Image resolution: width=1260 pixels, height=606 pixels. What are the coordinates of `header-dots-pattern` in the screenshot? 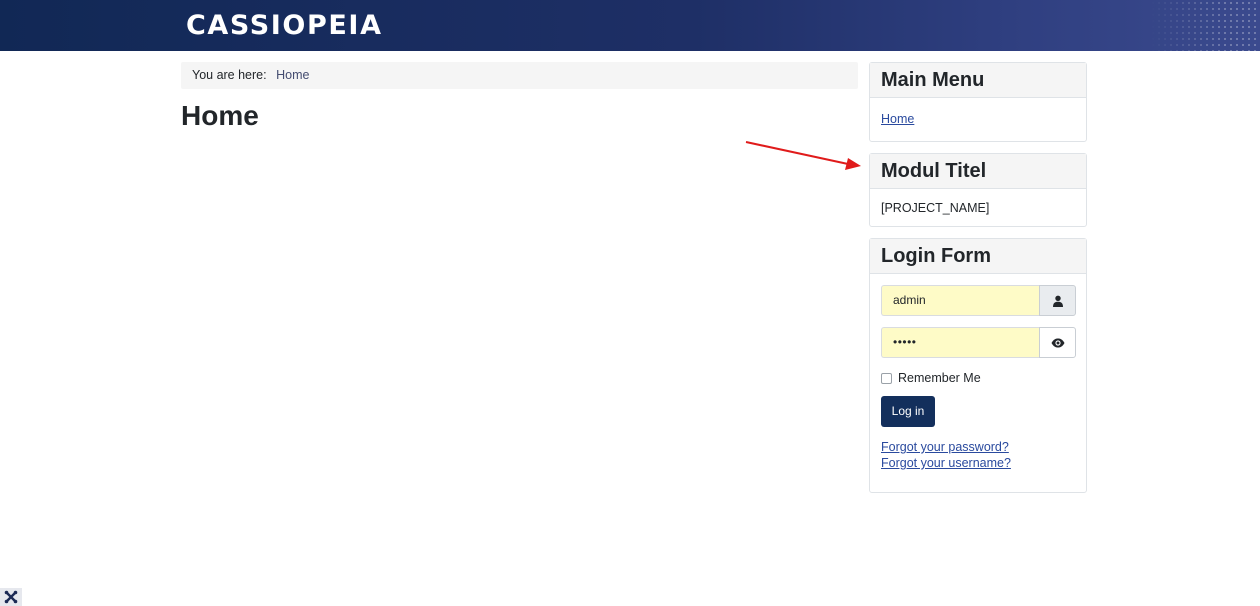 It's located at (1205, 25).